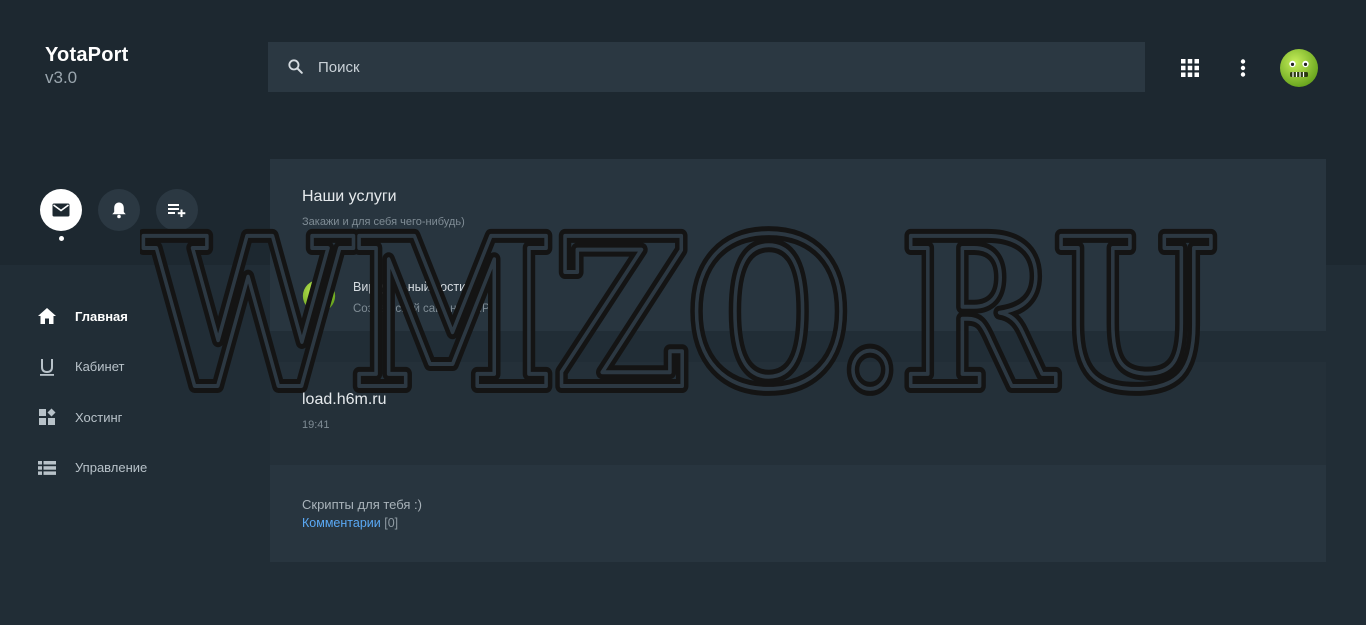 The width and height of the screenshot is (1366, 625). I want to click on playlist-add-icon, so click(177, 210).